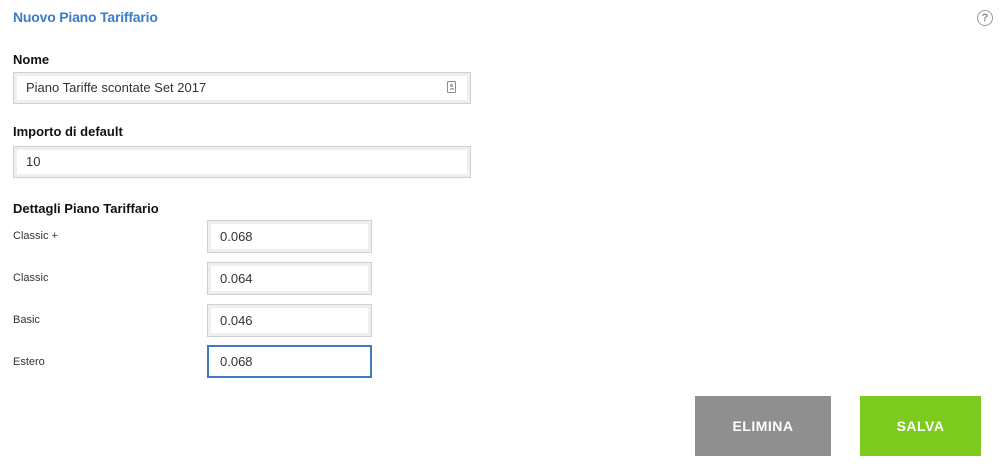 The image size is (1000, 471). I want to click on rate-label-classic-plus: Classic +, so click(35, 236).